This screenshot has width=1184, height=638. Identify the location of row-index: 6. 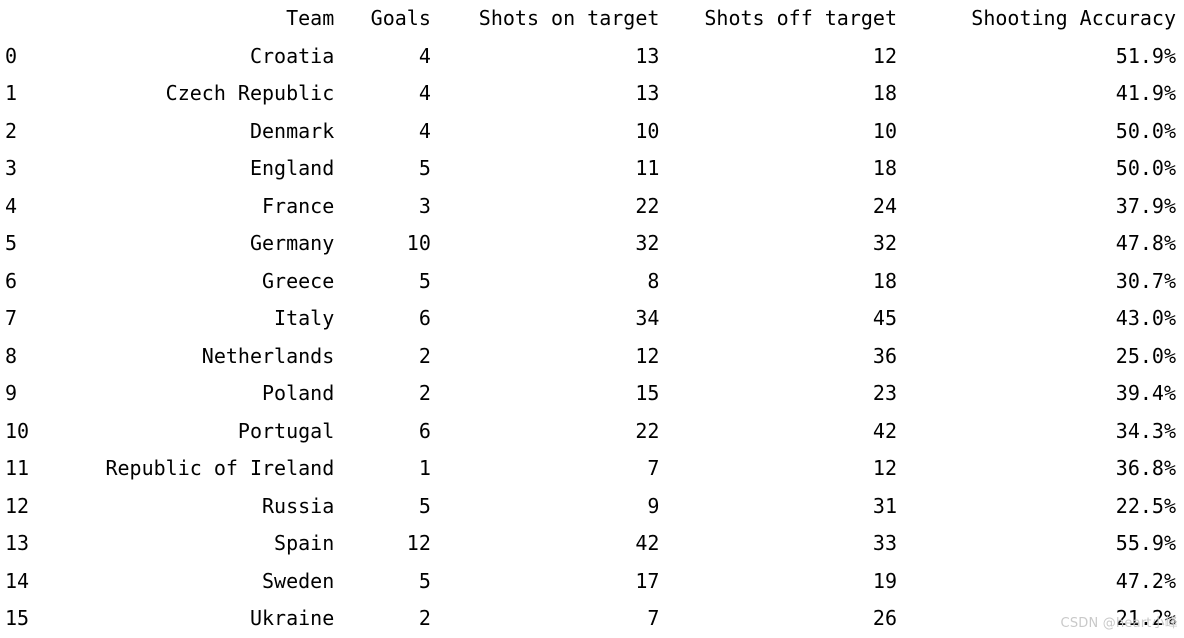
(11, 280).